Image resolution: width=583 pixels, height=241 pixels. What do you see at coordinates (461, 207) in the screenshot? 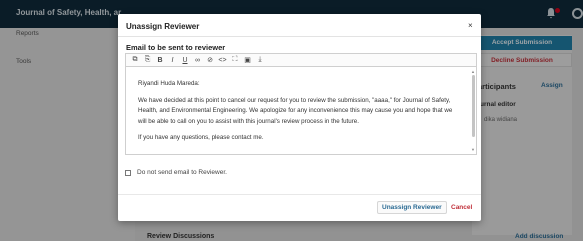
I see `cancel-button: Cancel` at bounding box center [461, 207].